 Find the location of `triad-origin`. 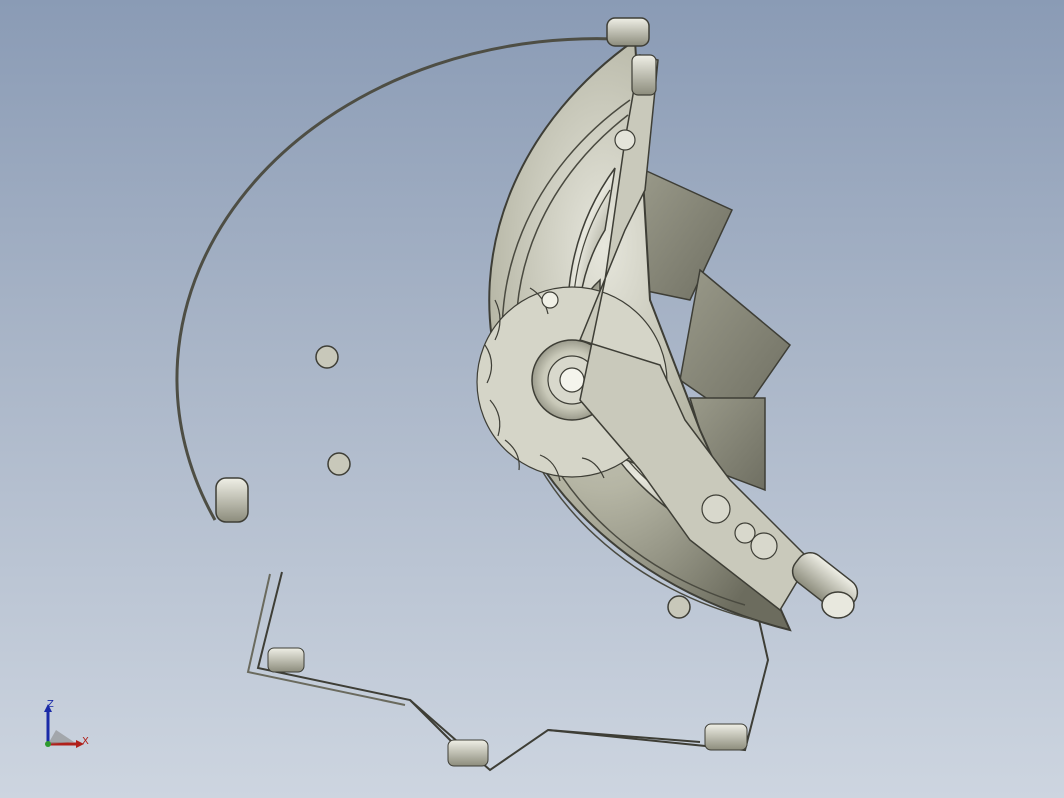

triad-origin is located at coordinates (48, 744).